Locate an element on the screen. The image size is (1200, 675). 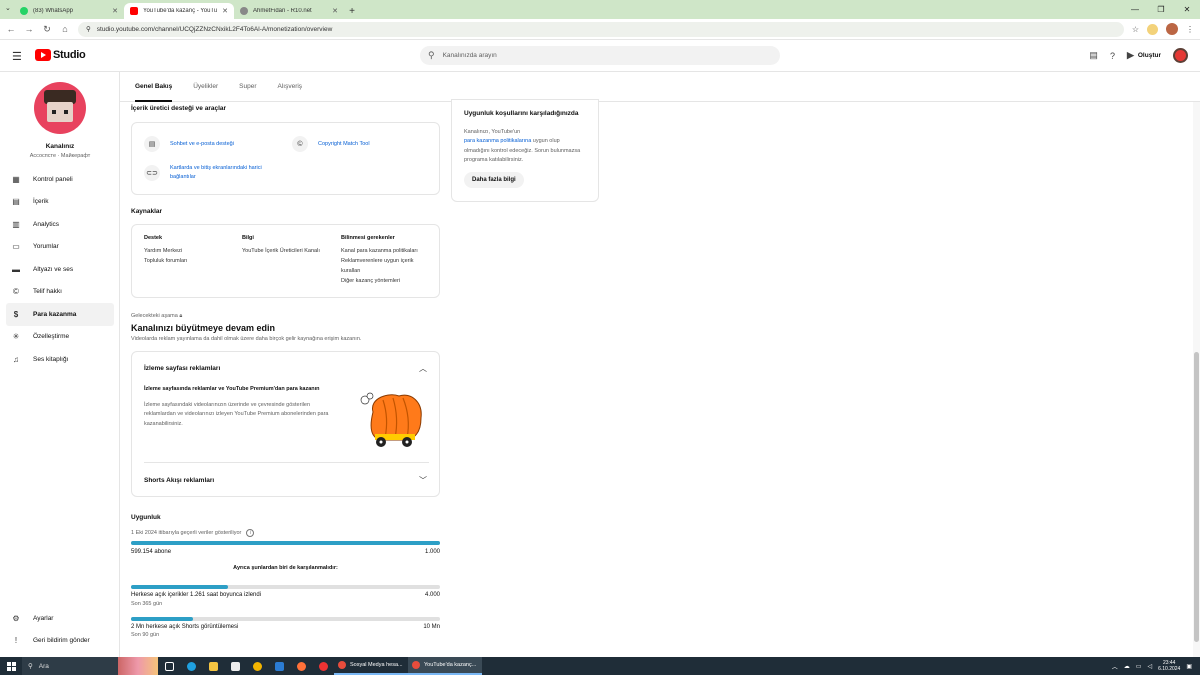
other-earning-link: Diğer kazanç yöntemleri is located at coordinates (379, 281).